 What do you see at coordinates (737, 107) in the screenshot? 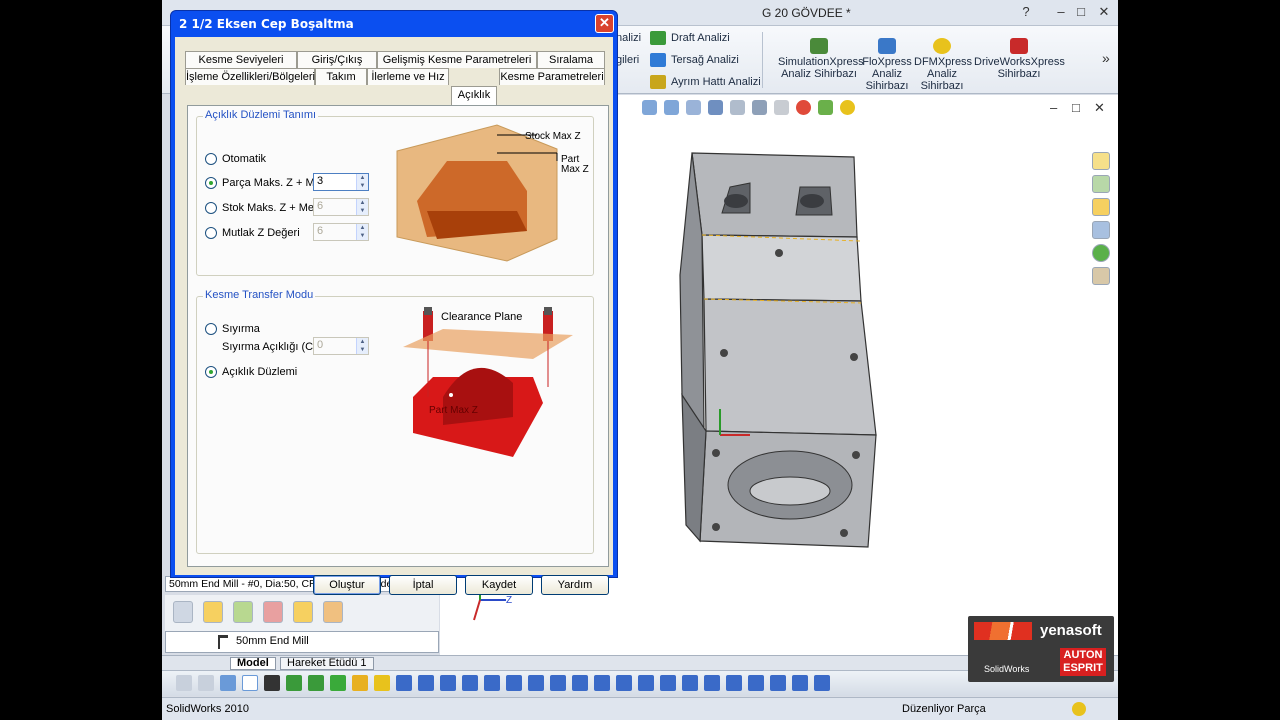
I see `view-orientation-icon` at bounding box center [737, 107].